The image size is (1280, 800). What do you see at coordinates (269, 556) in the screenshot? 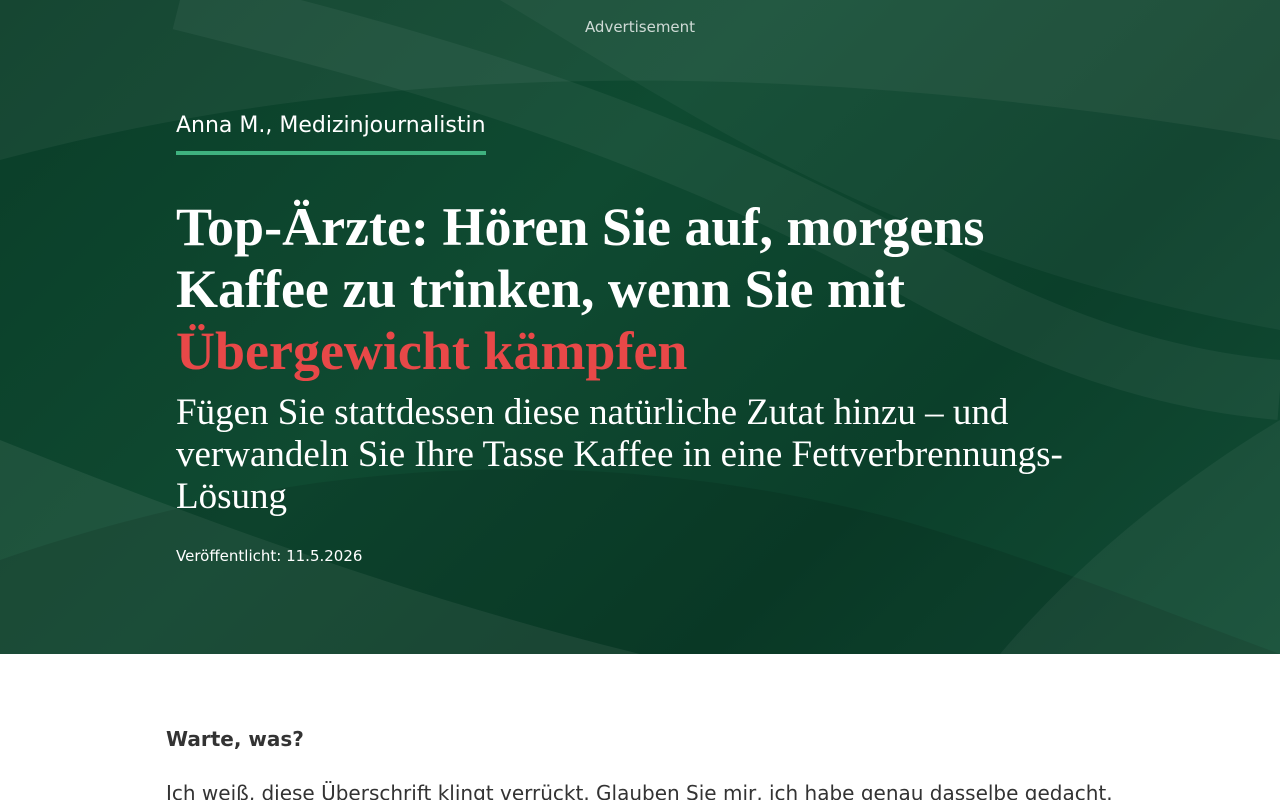
I see `published-date: Veröffentlicht: 11.5.2026` at bounding box center [269, 556].